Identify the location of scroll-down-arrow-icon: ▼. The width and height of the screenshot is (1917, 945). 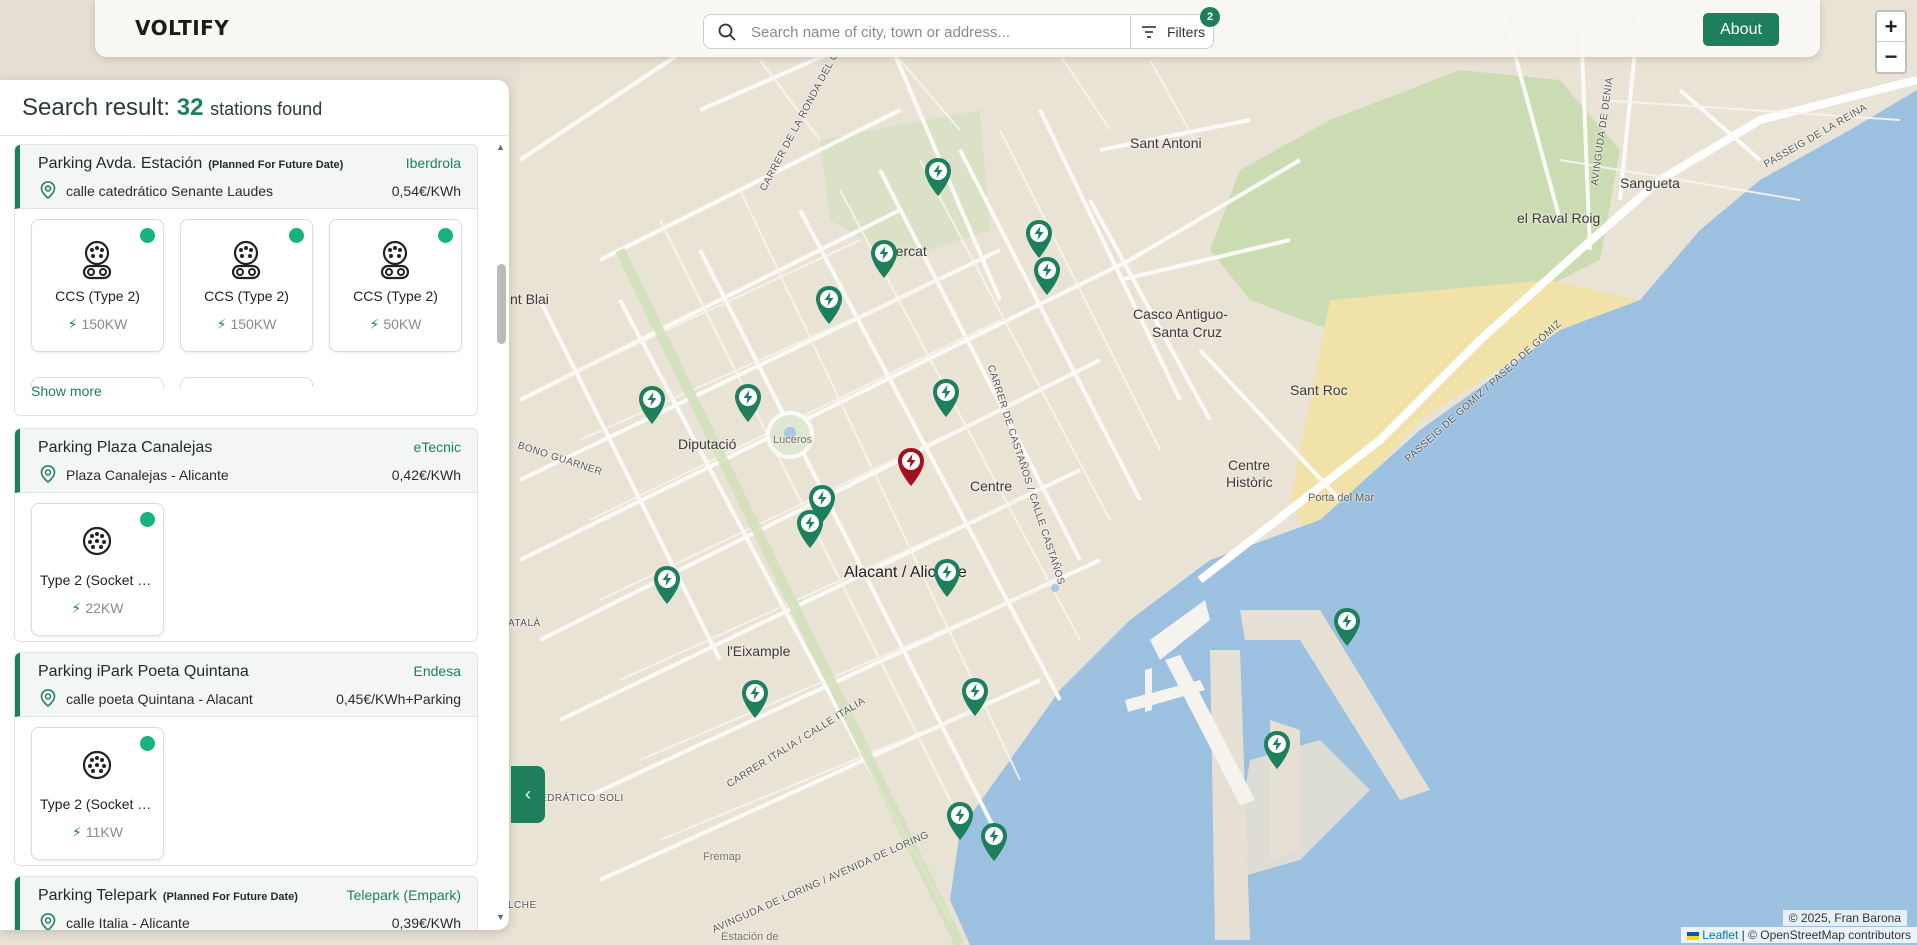
(500, 917).